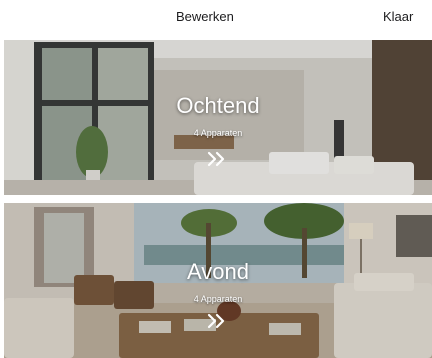 The height and width of the screenshot is (358, 432). Describe the element at coordinates (218, 105) in the screenshot. I see `scene-title: Ochtend` at that location.